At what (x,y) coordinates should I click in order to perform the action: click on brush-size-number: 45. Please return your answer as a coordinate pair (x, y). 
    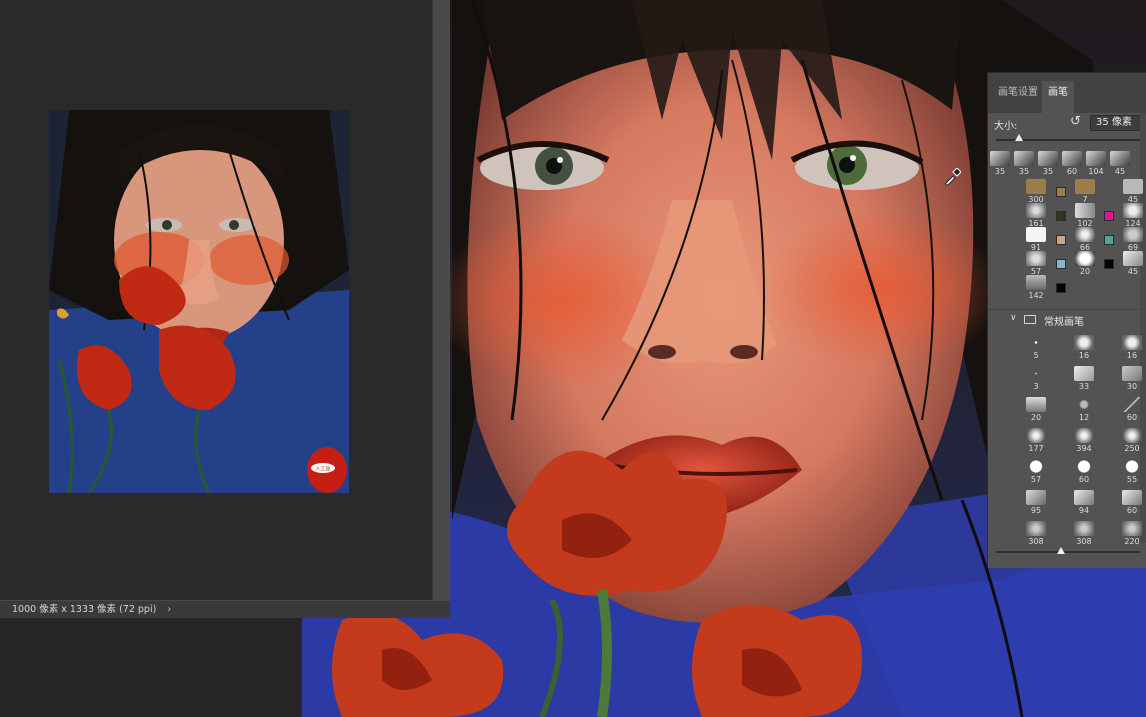
    Looking at the image, I should click on (1120, 171).